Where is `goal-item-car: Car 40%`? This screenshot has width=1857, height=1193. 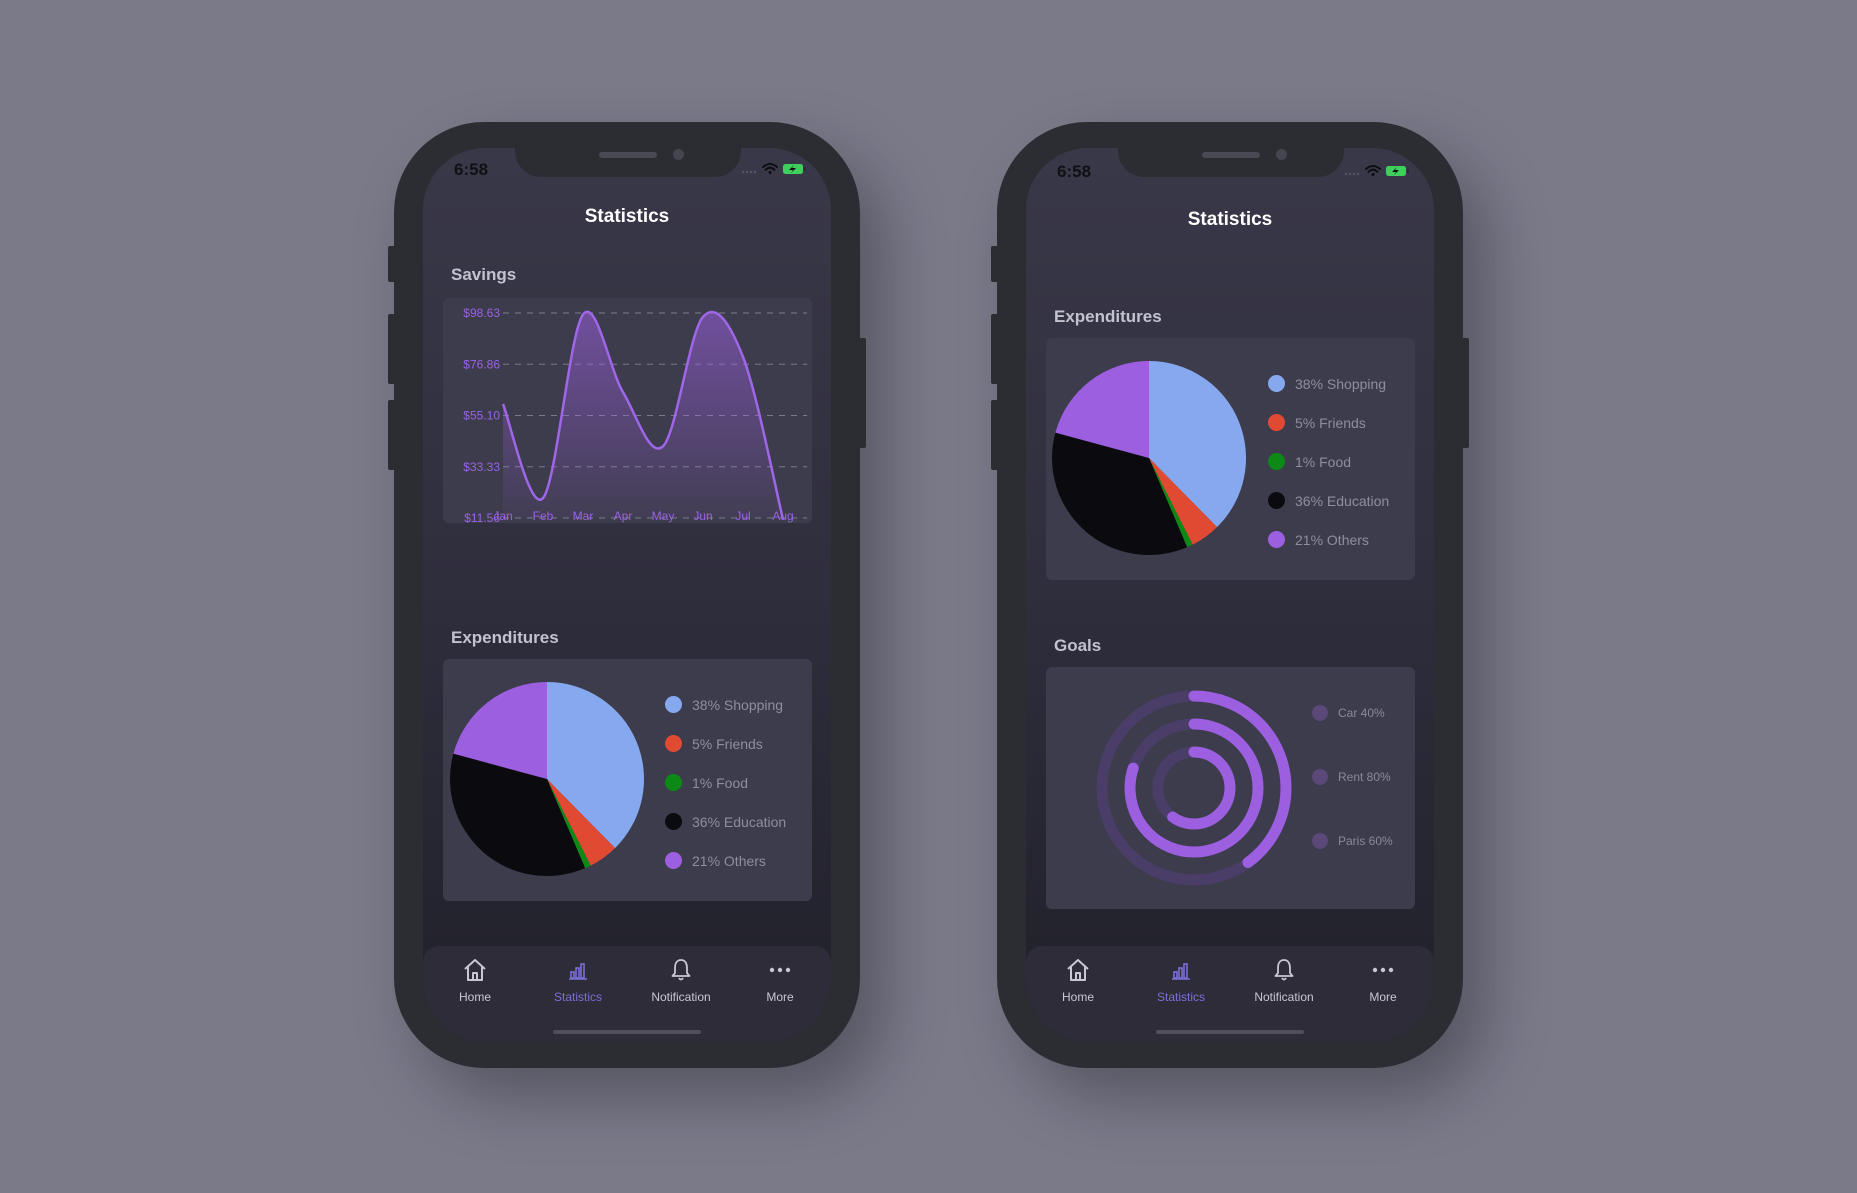
goal-item-car: Car 40% is located at coordinates (1352, 737).